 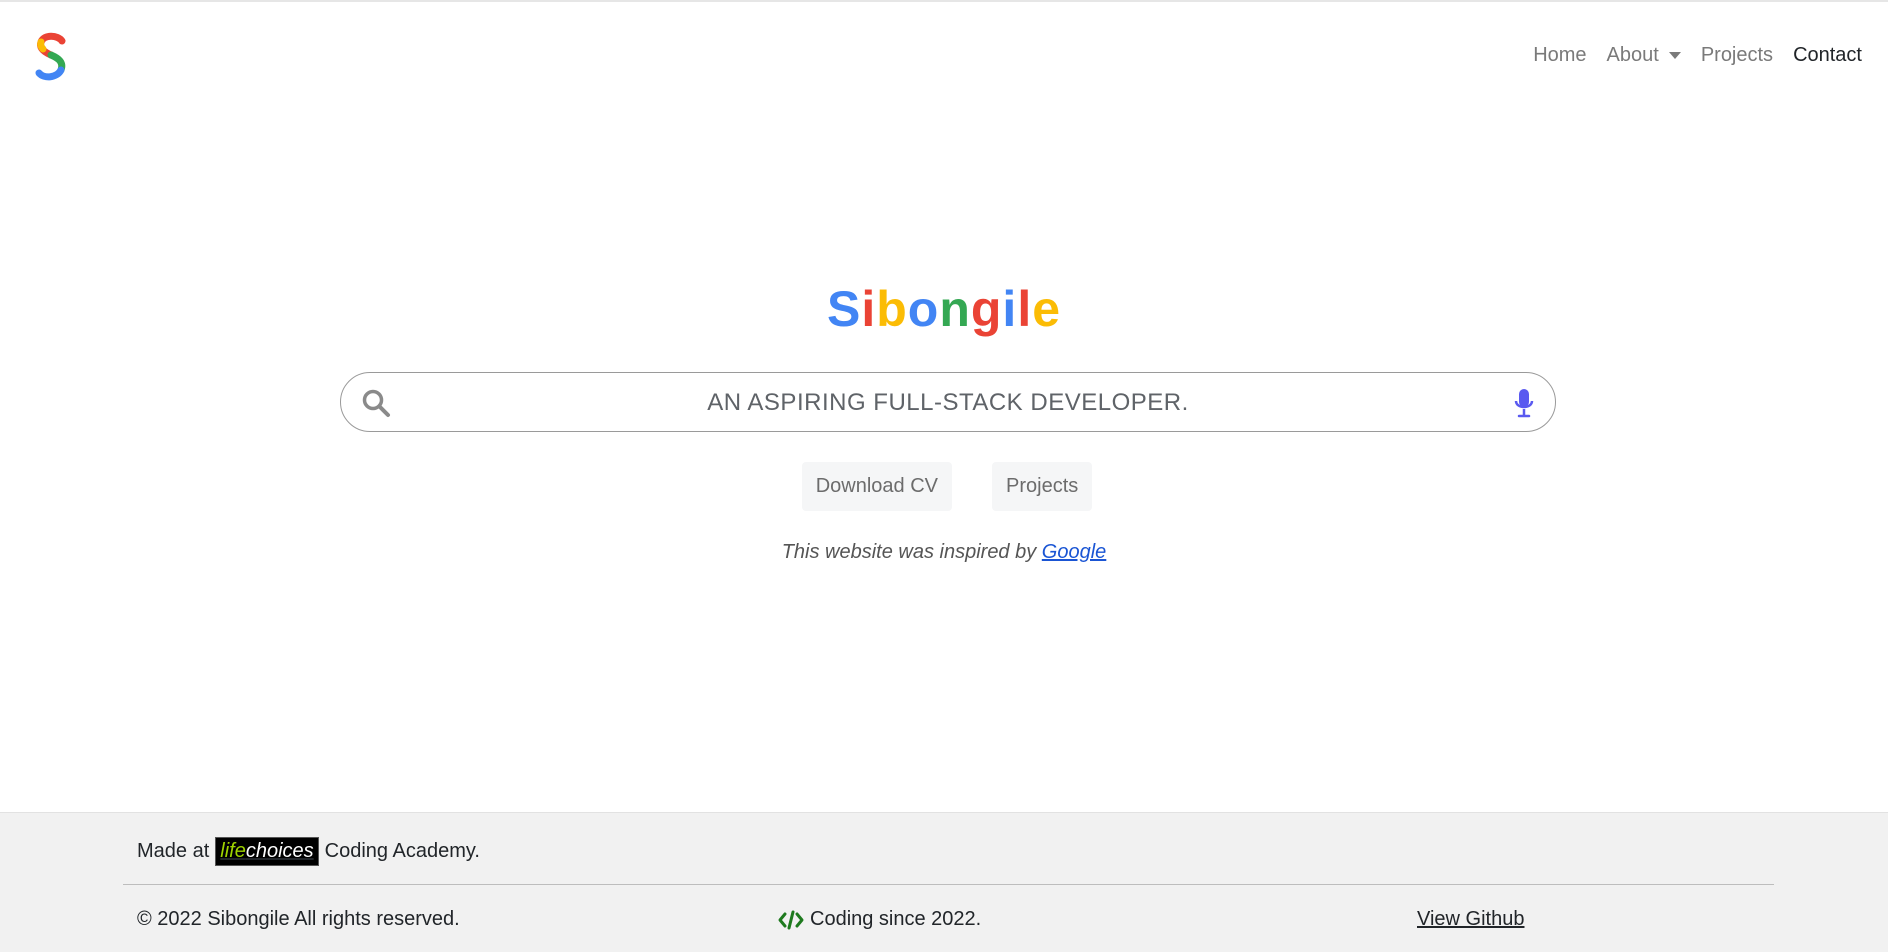 I want to click on search-box: AN ASPIRING FULL-STACK DEVELOPER., so click(x=948, y=402).